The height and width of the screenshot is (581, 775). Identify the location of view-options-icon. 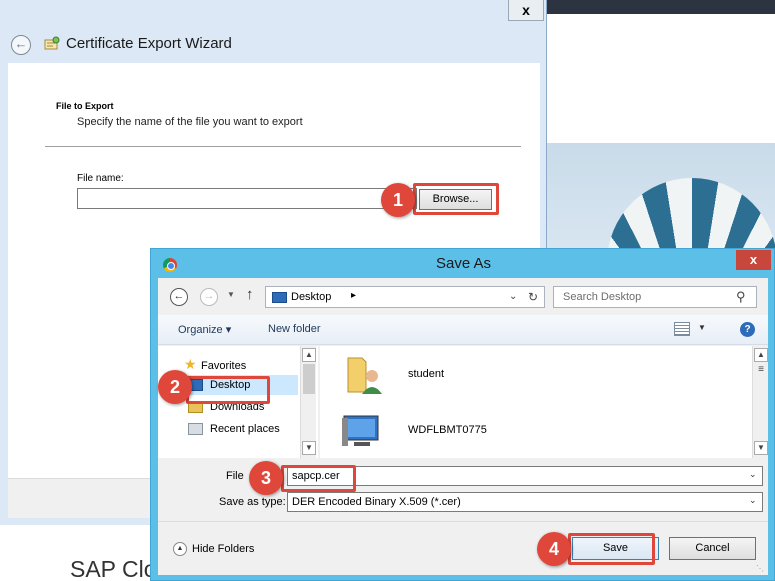
(682, 329).